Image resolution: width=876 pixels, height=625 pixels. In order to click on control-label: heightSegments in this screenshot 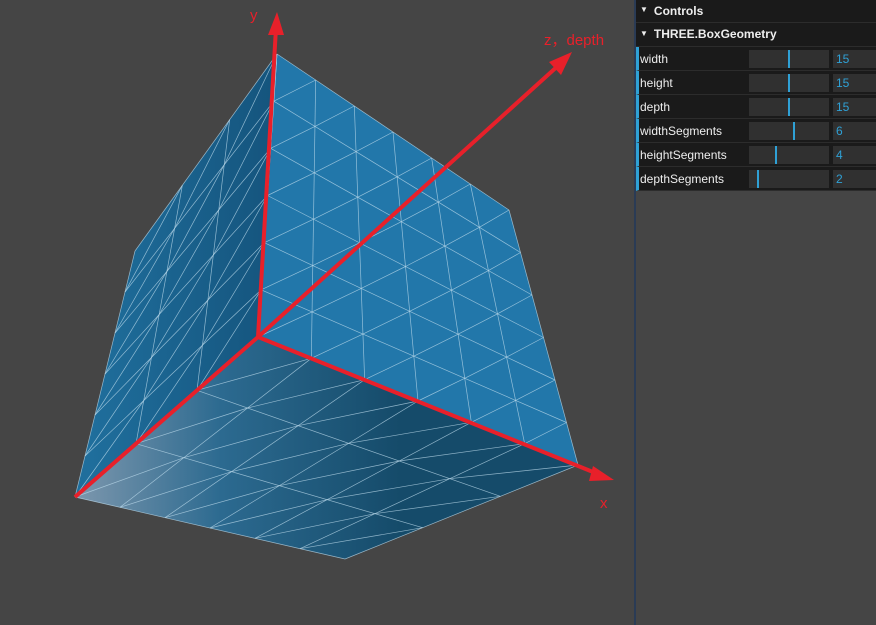, I will do `click(683, 154)`.